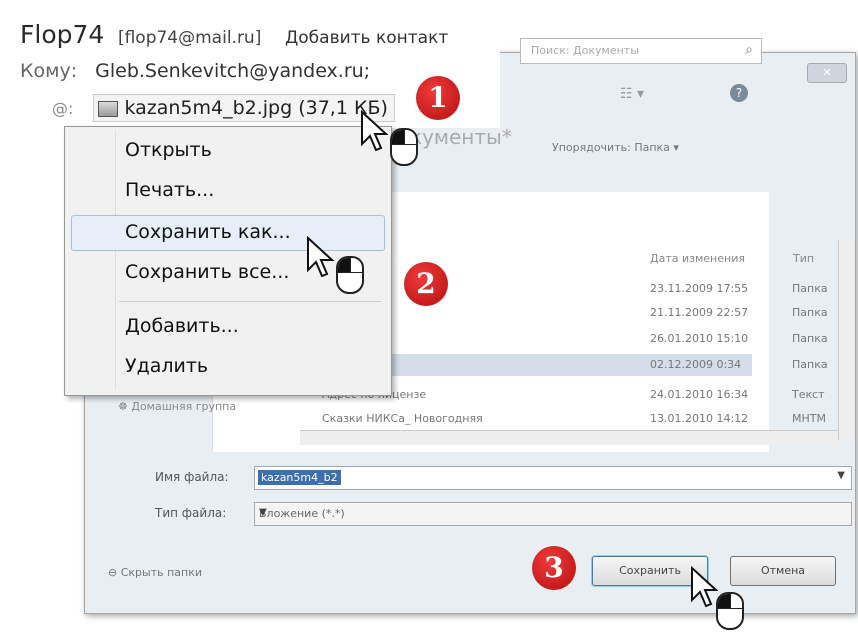 Image resolution: width=858 pixels, height=639 pixels. What do you see at coordinates (191, 513) in the screenshot?
I see `filetype-label: Тип файла:` at bounding box center [191, 513].